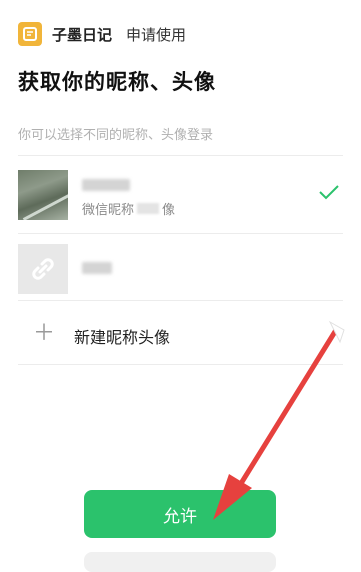 This screenshot has height=572, width=361. I want to click on reject-button-partial, so click(180, 562).